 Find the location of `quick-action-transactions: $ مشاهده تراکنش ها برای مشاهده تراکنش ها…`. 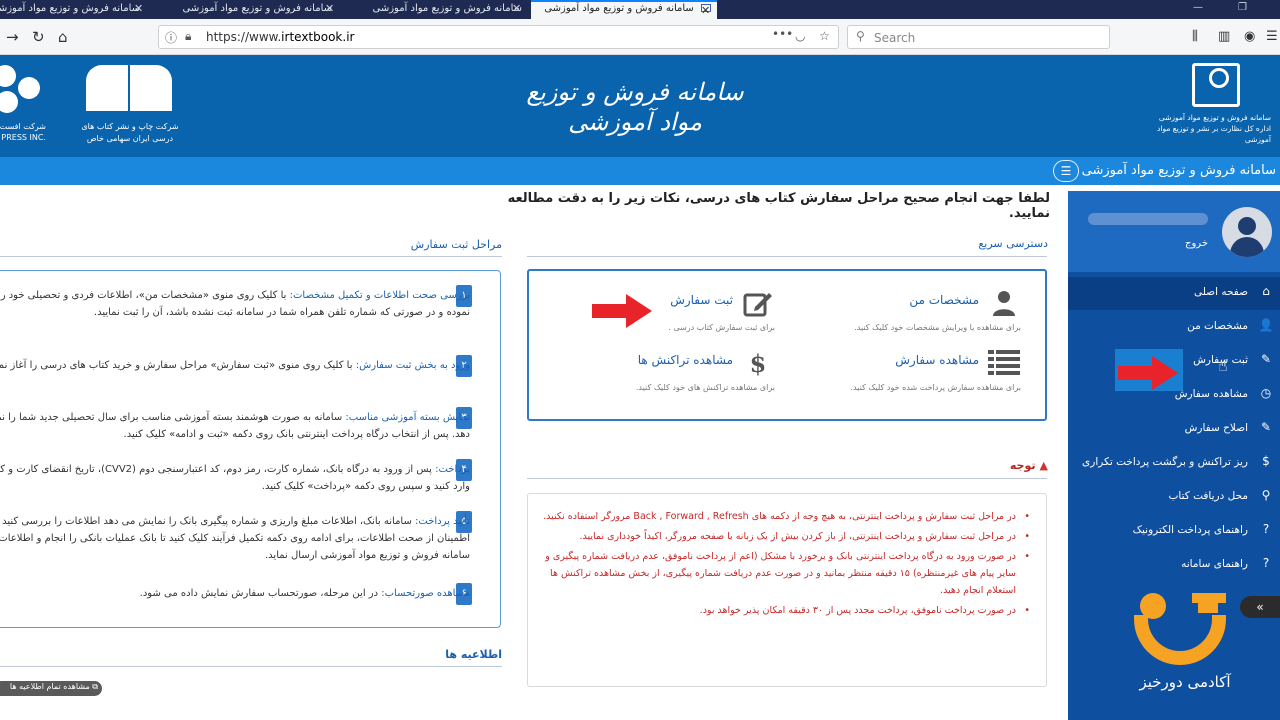

quick-action-transactions: $ مشاهده تراکنش ها برای مشاهده تراکنش ها… is located at coordinates (655, 379).